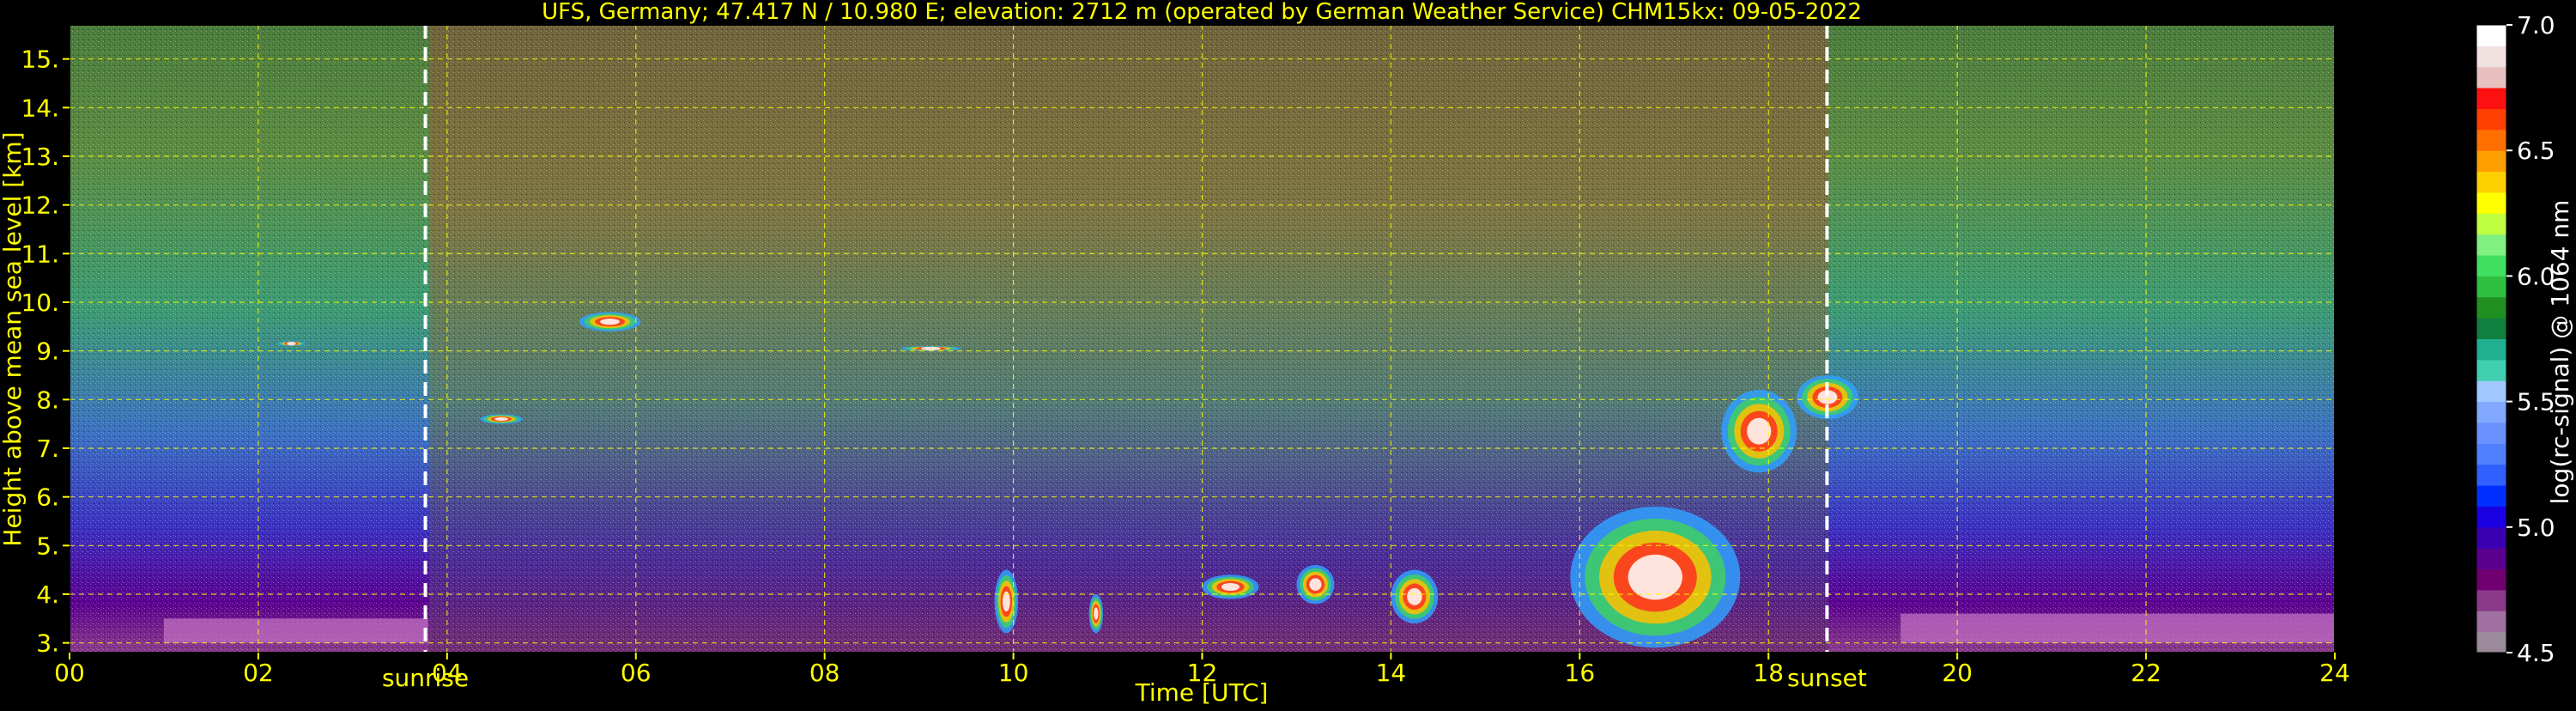 The image size is (2576, 711). I want to click on x-tick-label: 16, so click(1580, 673).